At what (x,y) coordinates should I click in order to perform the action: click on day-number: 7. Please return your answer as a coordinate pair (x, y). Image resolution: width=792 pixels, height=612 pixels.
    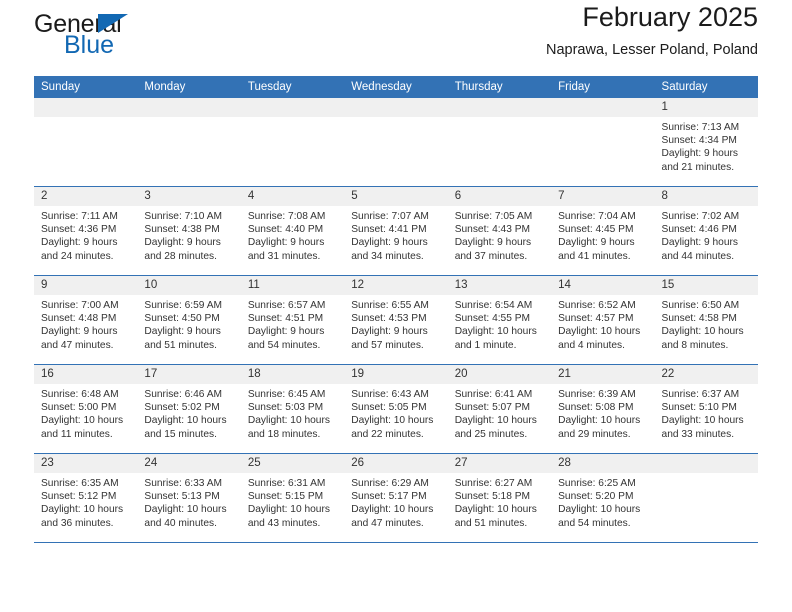
    Looking at the image, I should click on (603, 196).